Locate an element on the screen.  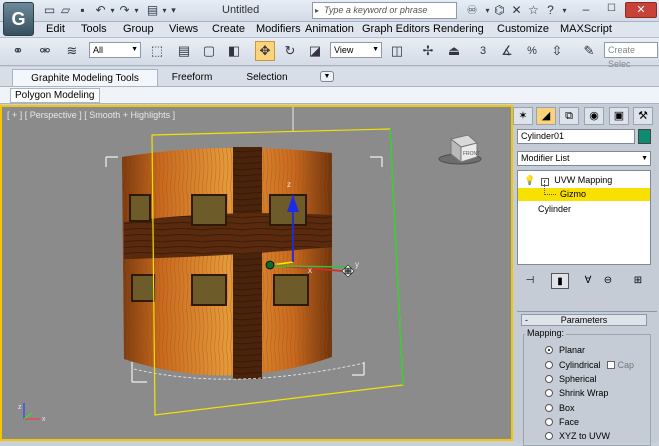
modify-tab-icon: ◢ is located at coordinates (546, 116).